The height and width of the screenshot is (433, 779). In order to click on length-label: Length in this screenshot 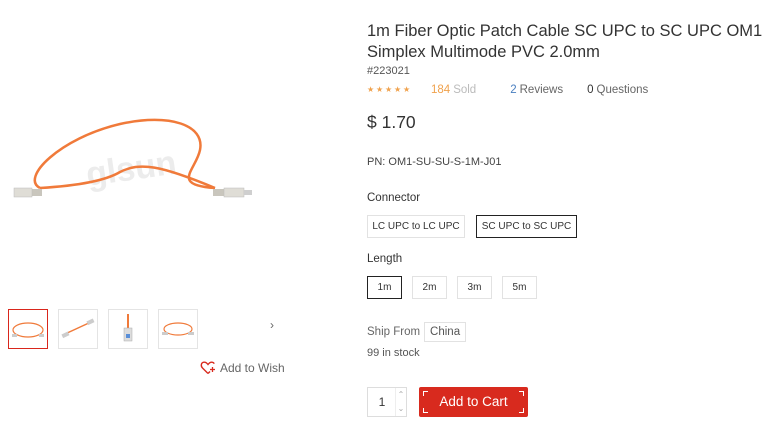, I will do `click(385, 259)`.